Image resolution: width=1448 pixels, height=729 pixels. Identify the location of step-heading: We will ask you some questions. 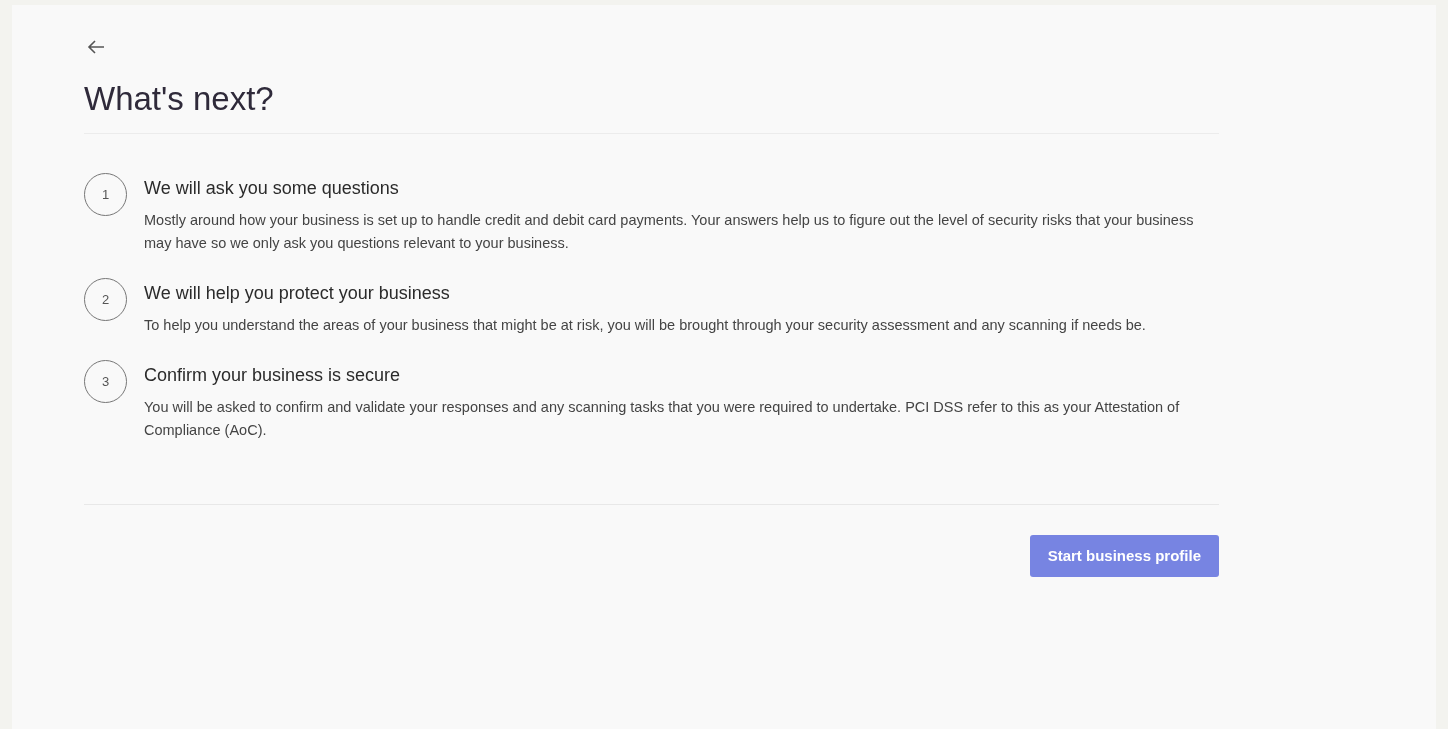
(272, 188).